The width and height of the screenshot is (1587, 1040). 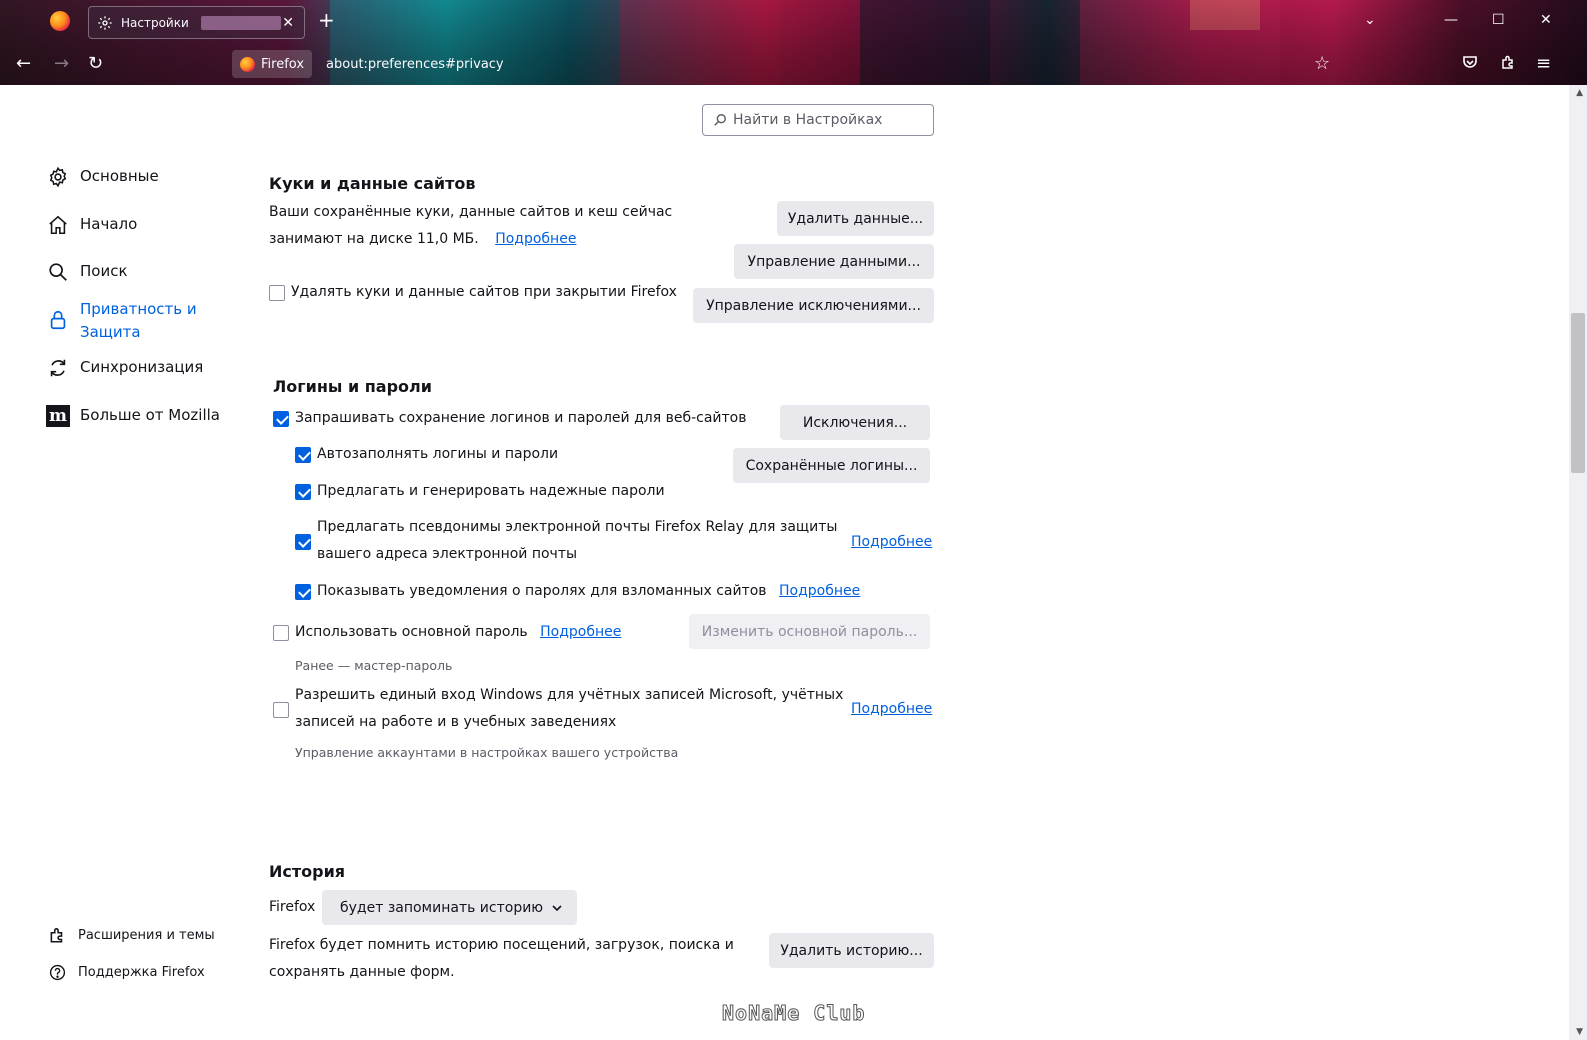 What do you see at coordinates (146, 935) in the screenshot?
I see `sidebar-footer-label: Расширения и темы` at bounding box center [146, 935].